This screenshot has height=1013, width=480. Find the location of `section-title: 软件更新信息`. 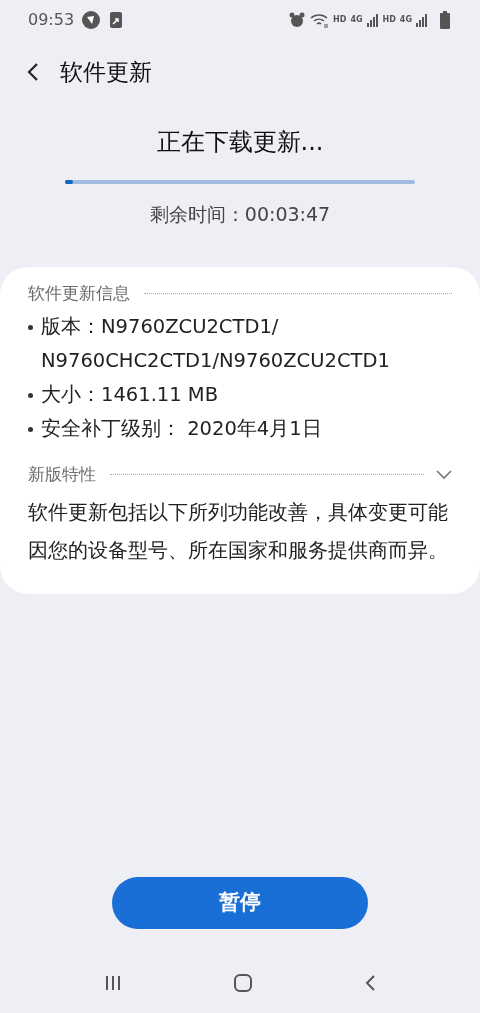

section-title: 软件更新信息 is located at coordinates (79, 293).